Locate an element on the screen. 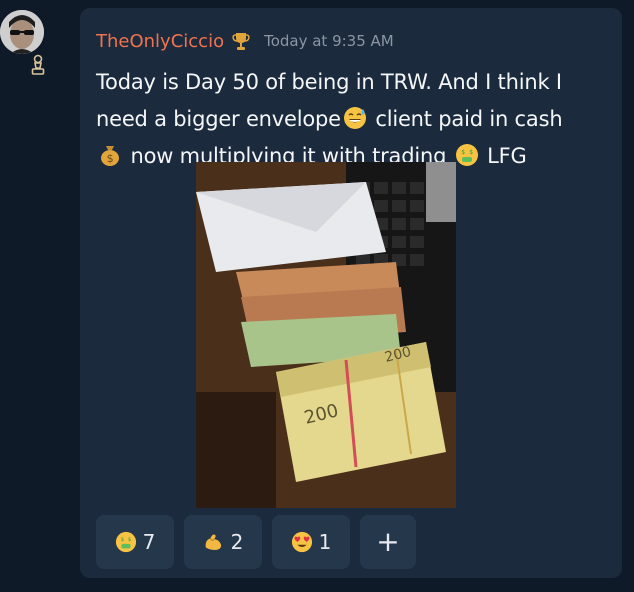 This screenshot has height=592, width=634. message-line-2a: need a bigger envelope is located at coordinates (218, 119).